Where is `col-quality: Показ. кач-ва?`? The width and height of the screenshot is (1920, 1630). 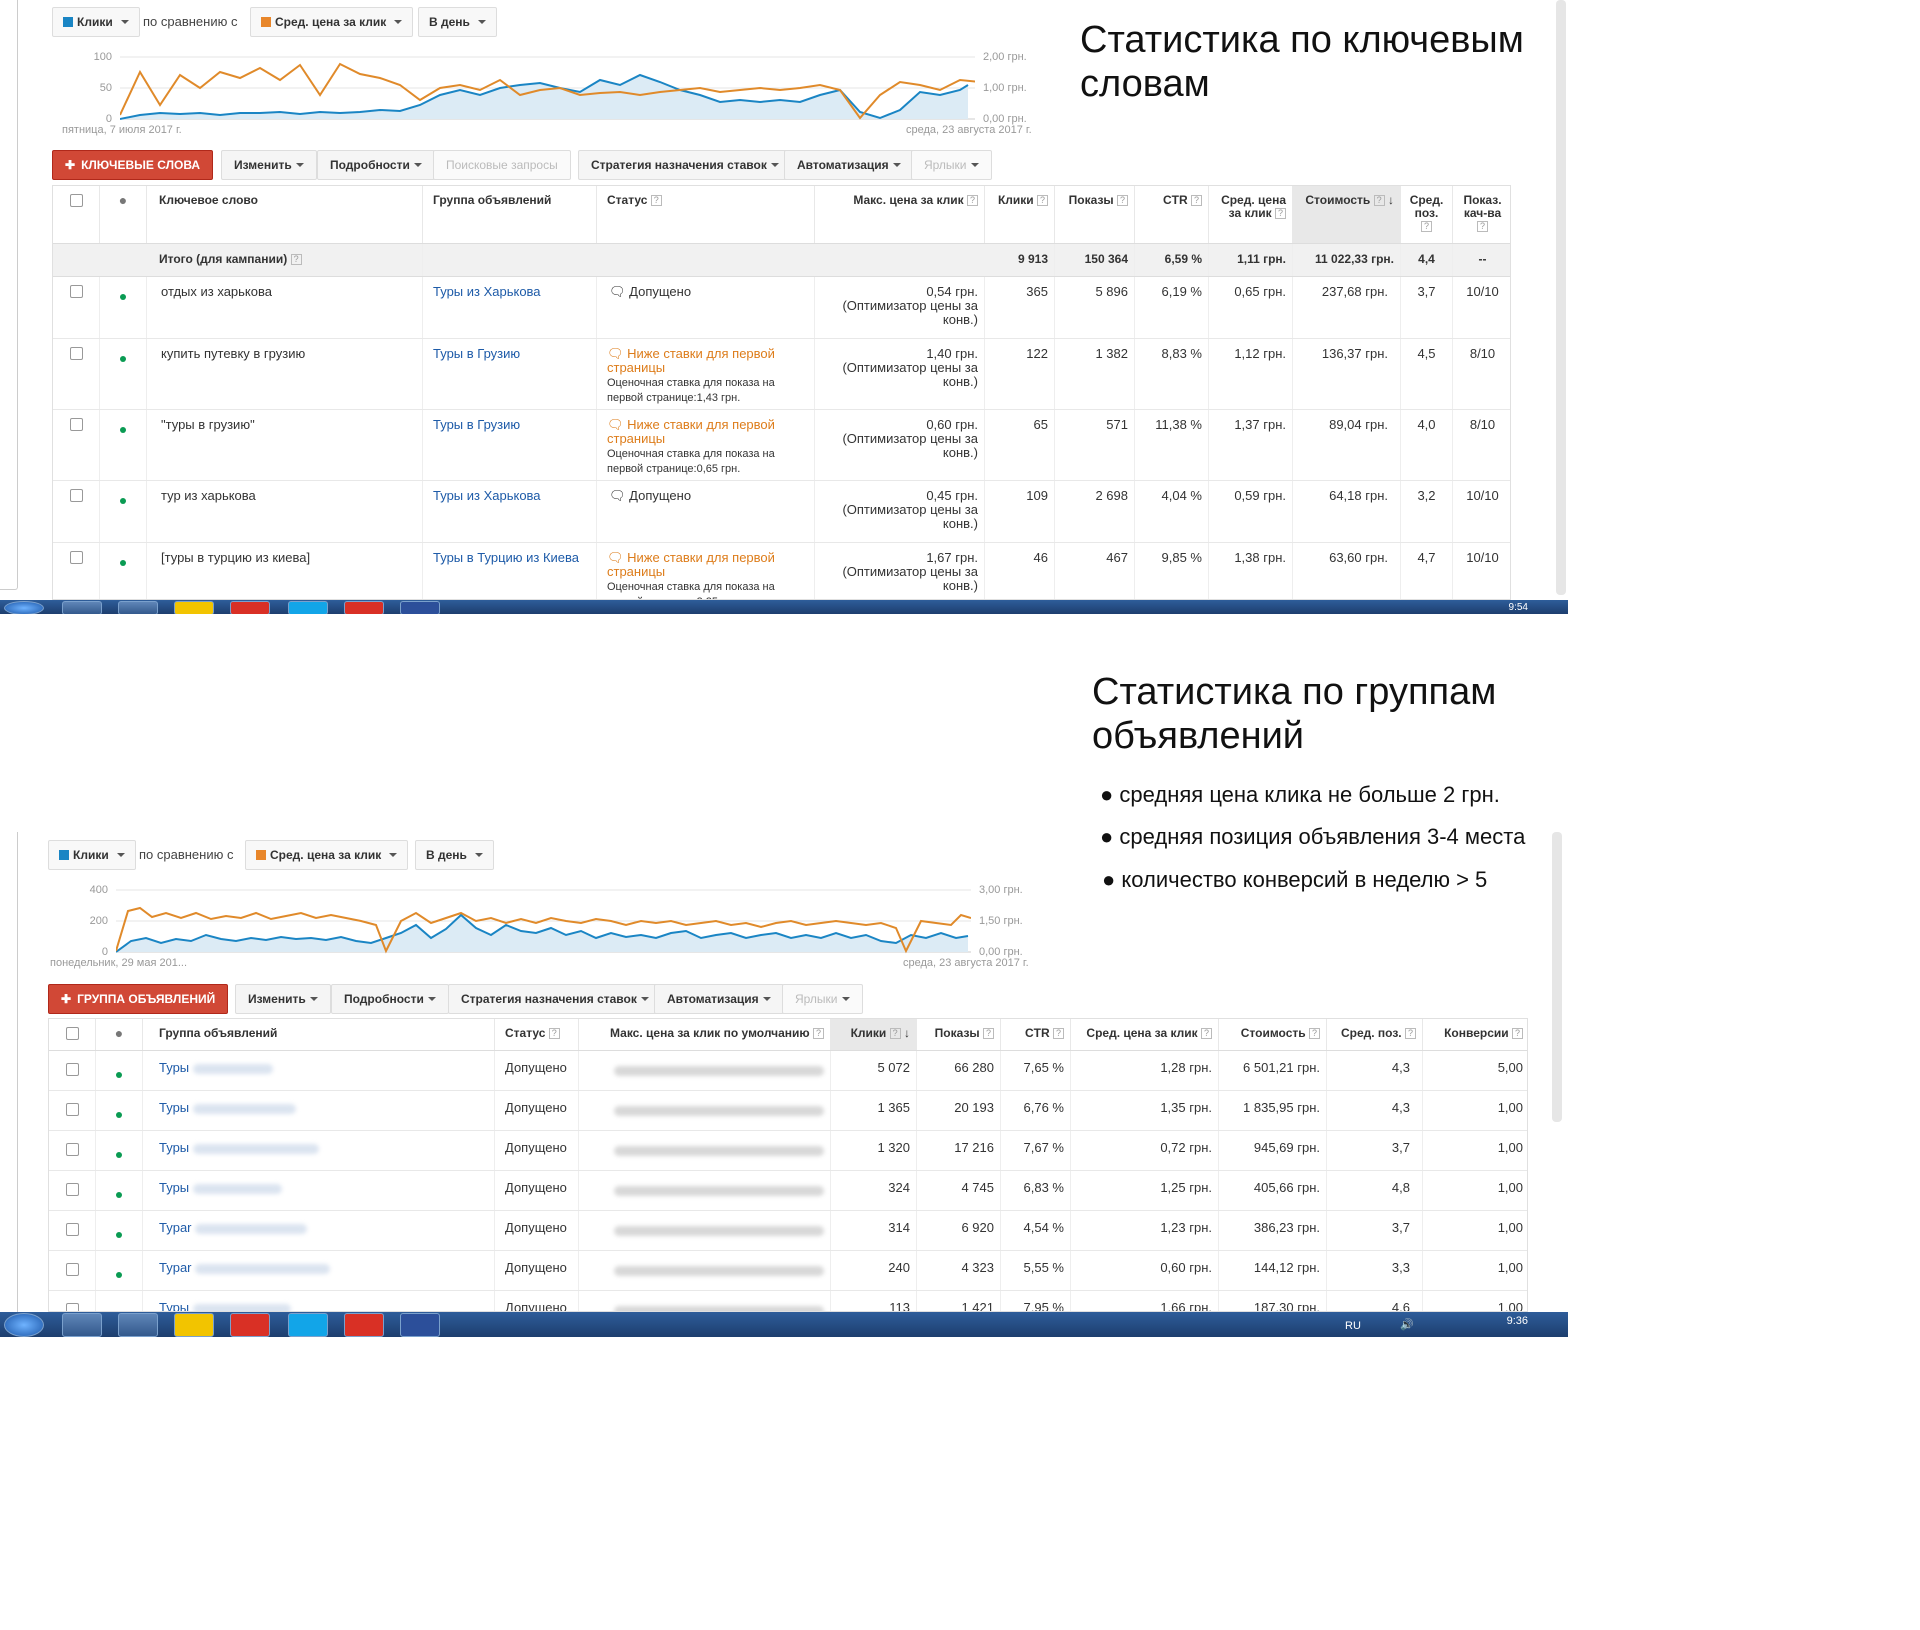
col-quality: Показ. кач-ва? is located at coordinates (1481, 214).